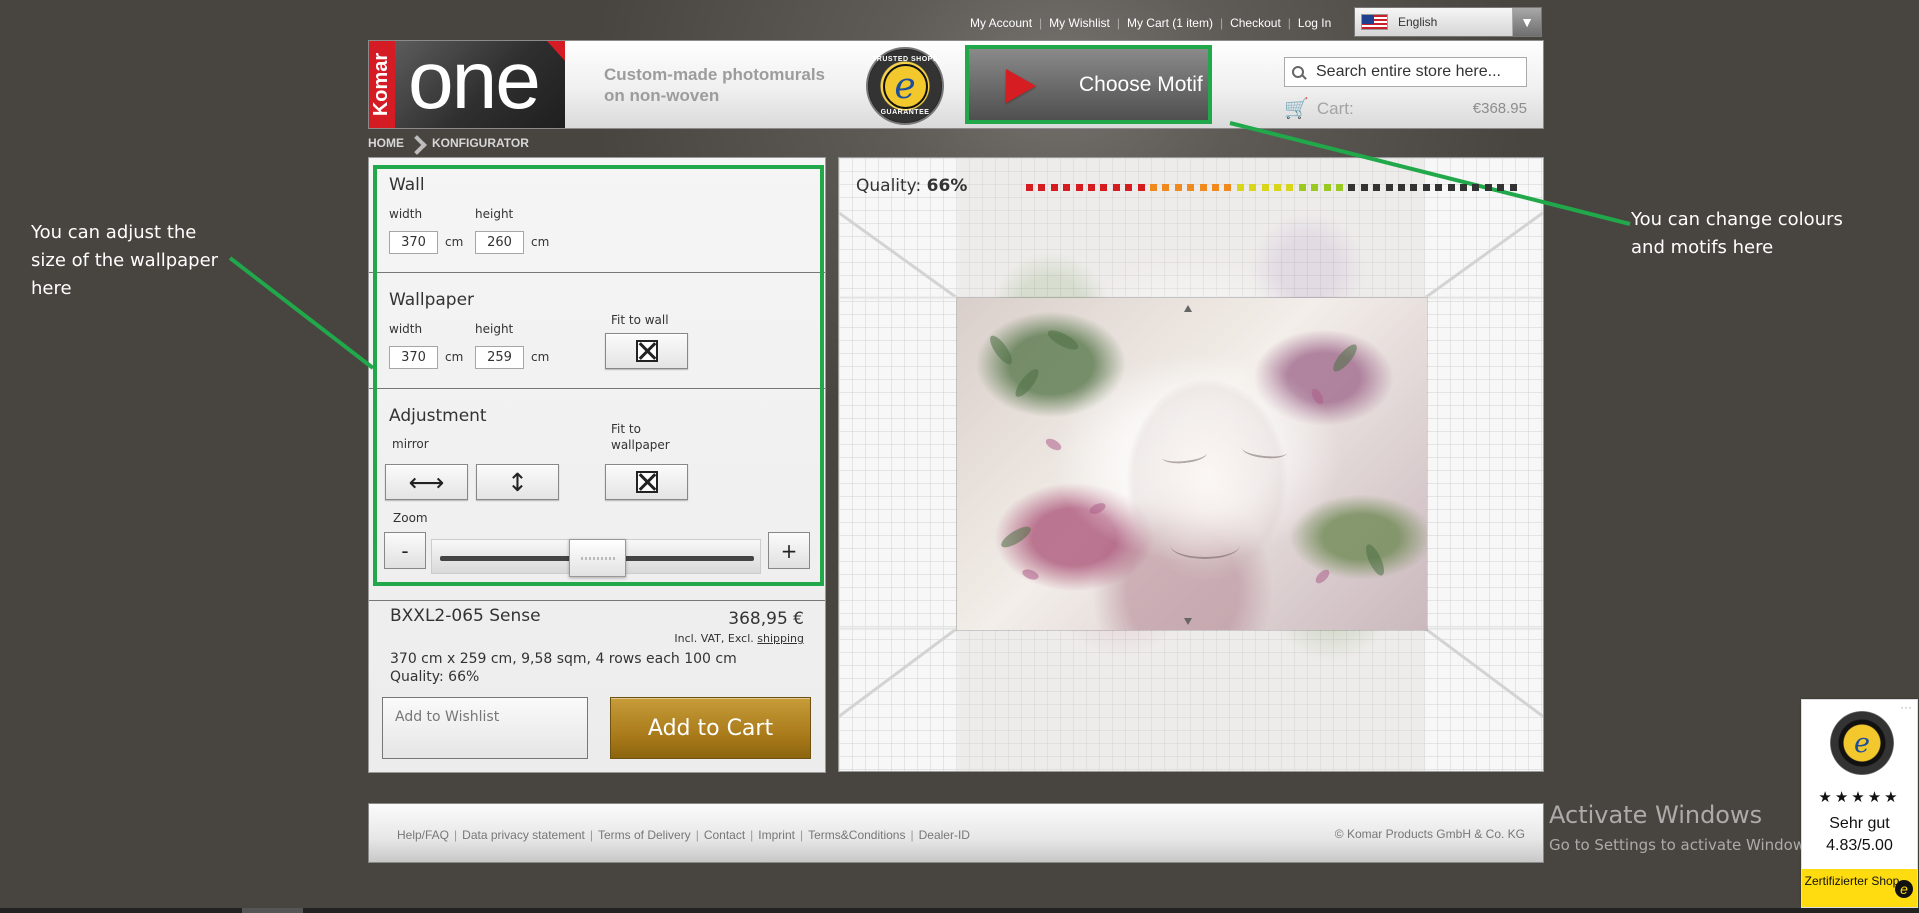 Image resolution: width=1919 pixels, height=913 pixels. What do you see at coordinates (1088, 84) in the screenshot?
I see `choose-motif-button: Choose Motif` at bounding box center [1088, 84].